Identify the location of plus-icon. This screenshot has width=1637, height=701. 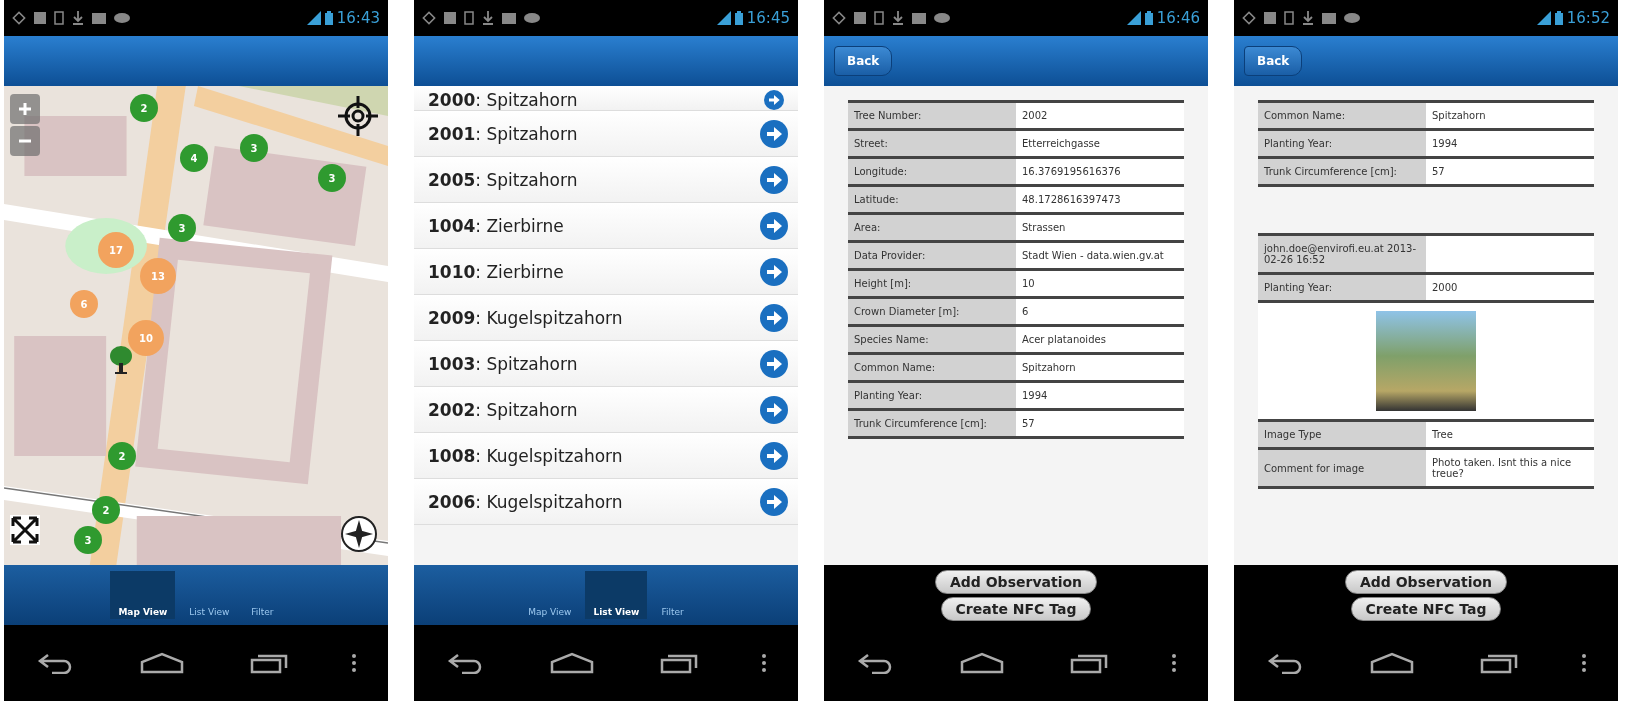
(25, 109).